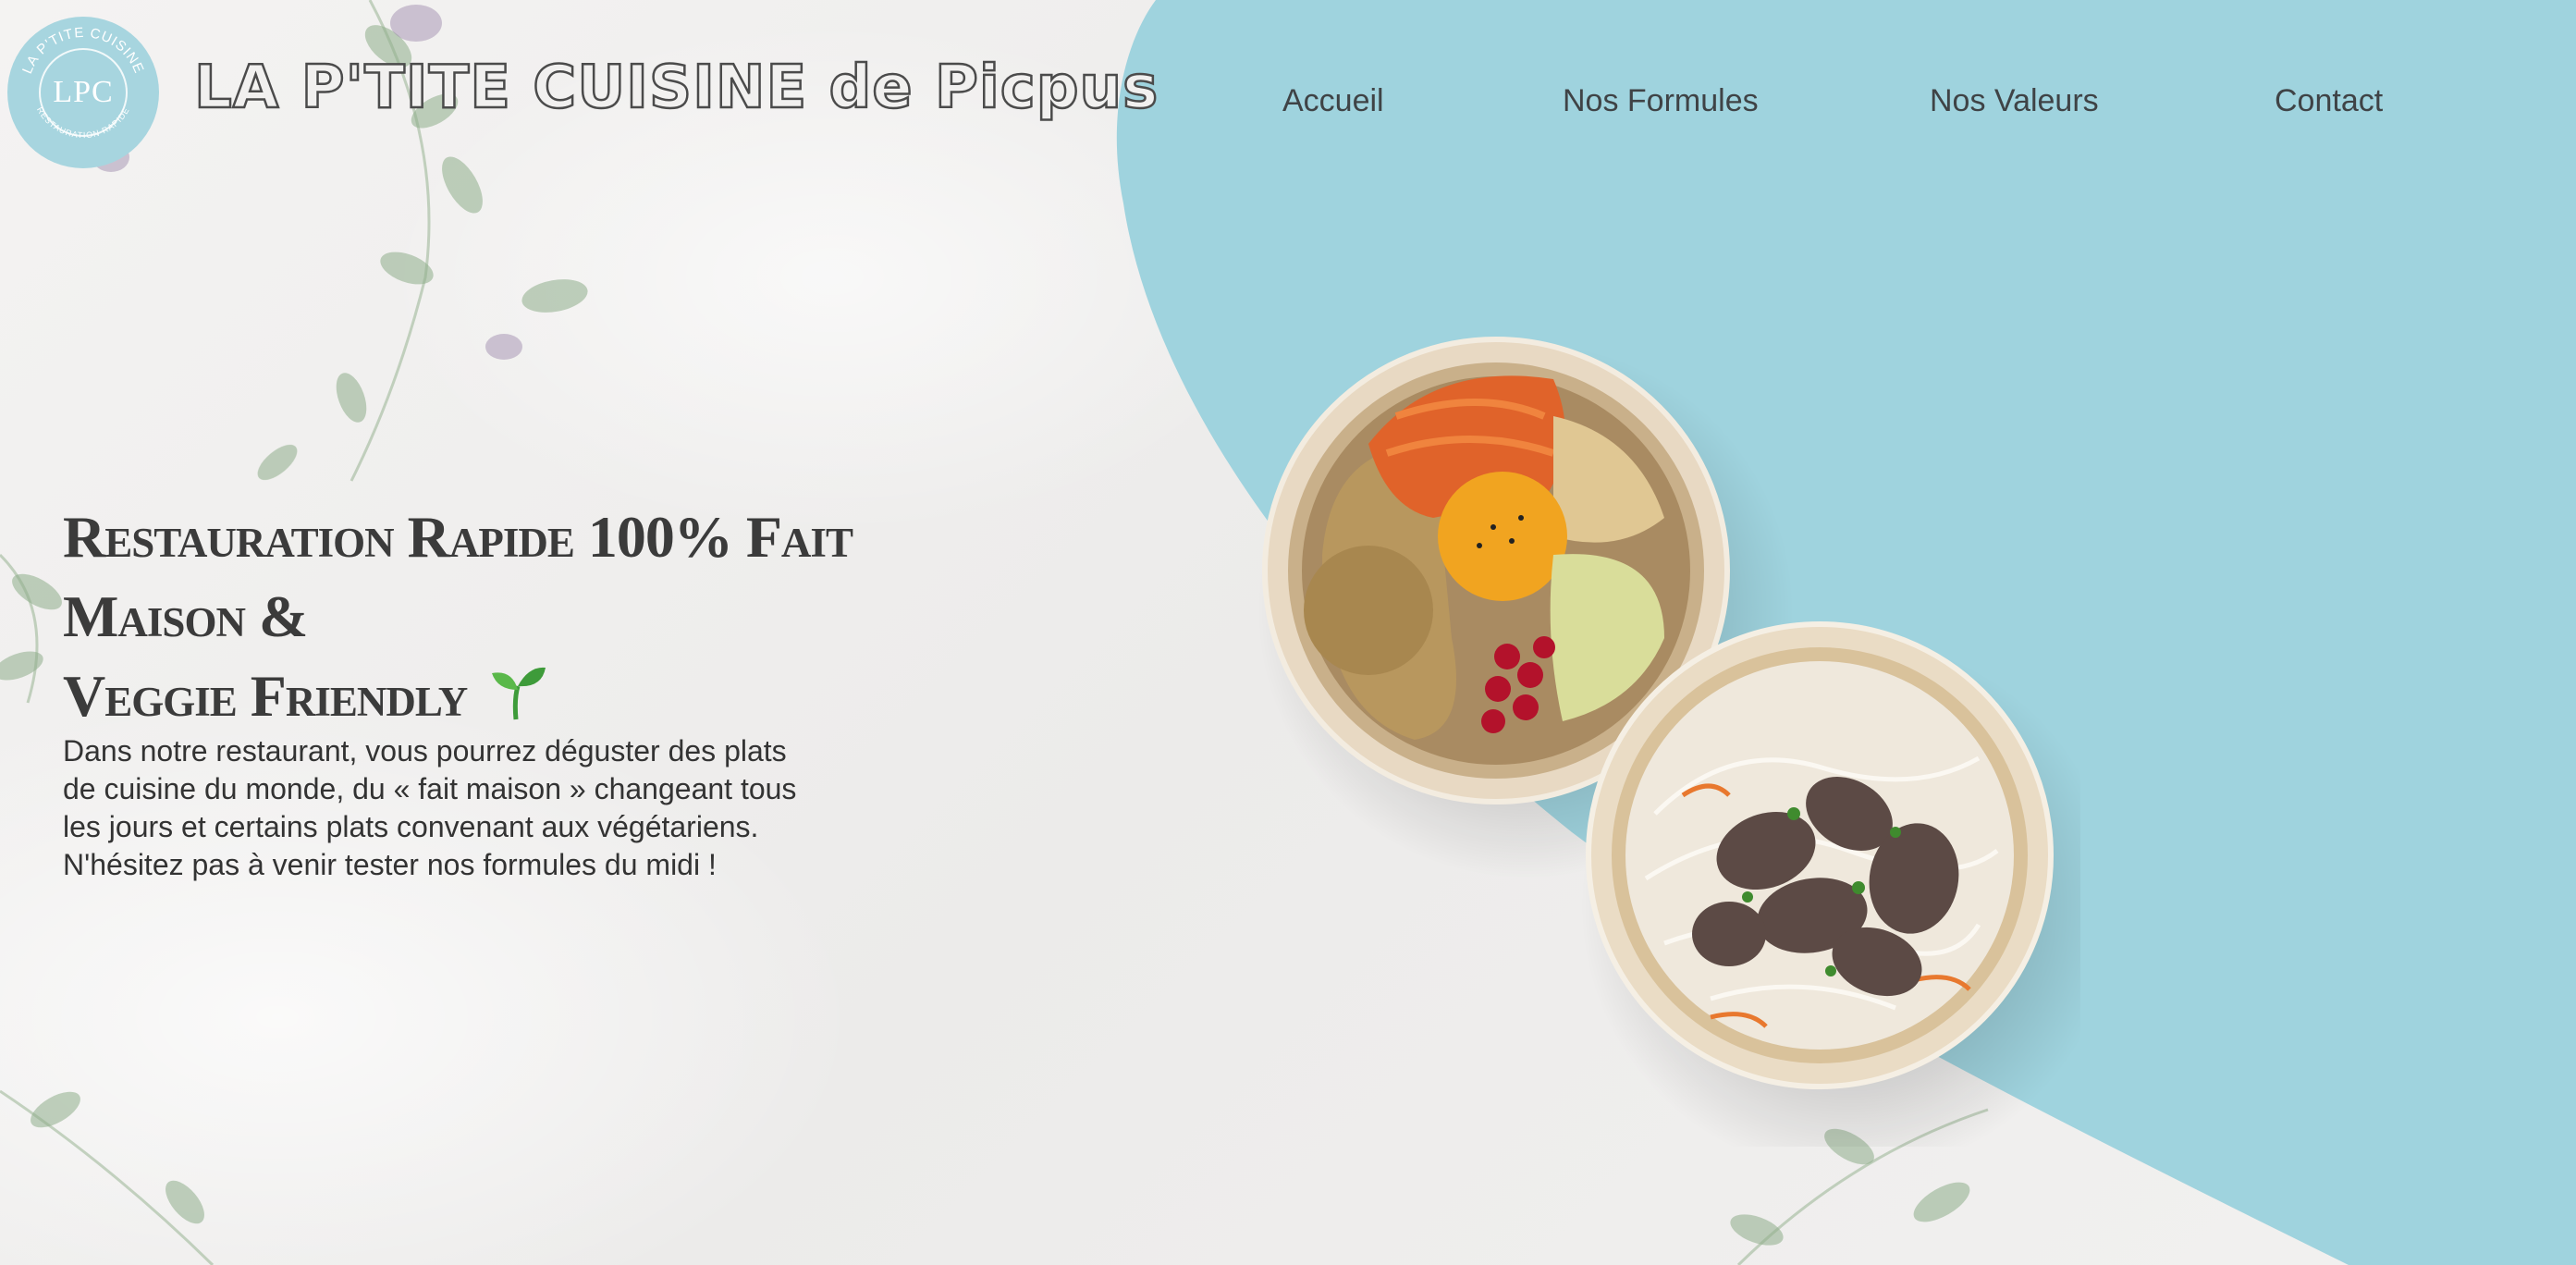 The image size is (2576, 1265). I want to click on svg-text: LA P'TITE CUISINE, so click(83, 51).